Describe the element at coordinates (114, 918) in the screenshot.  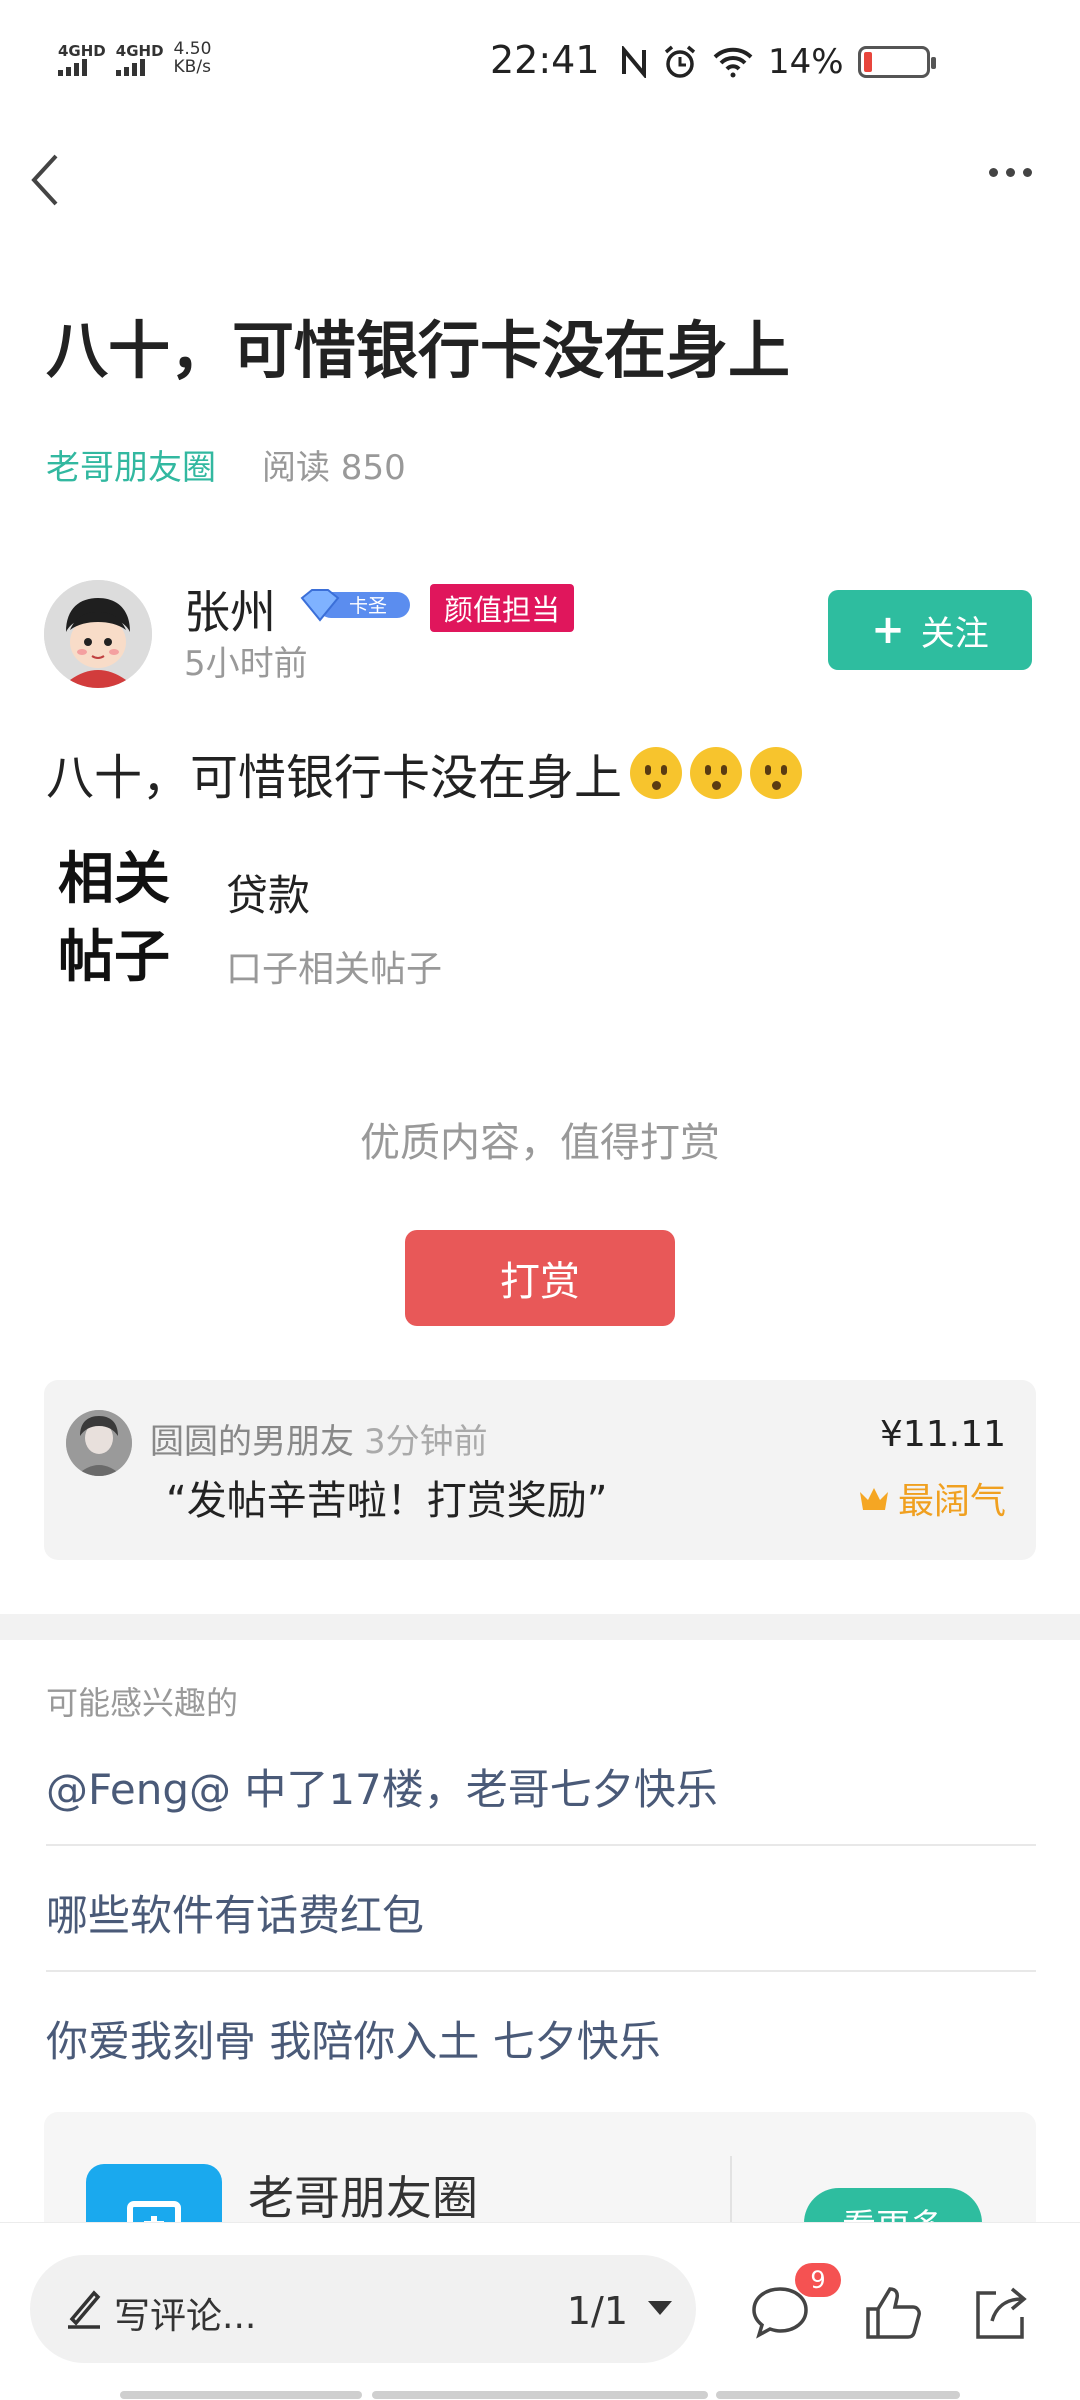
I see `related-title: 相关帖子` at that location.